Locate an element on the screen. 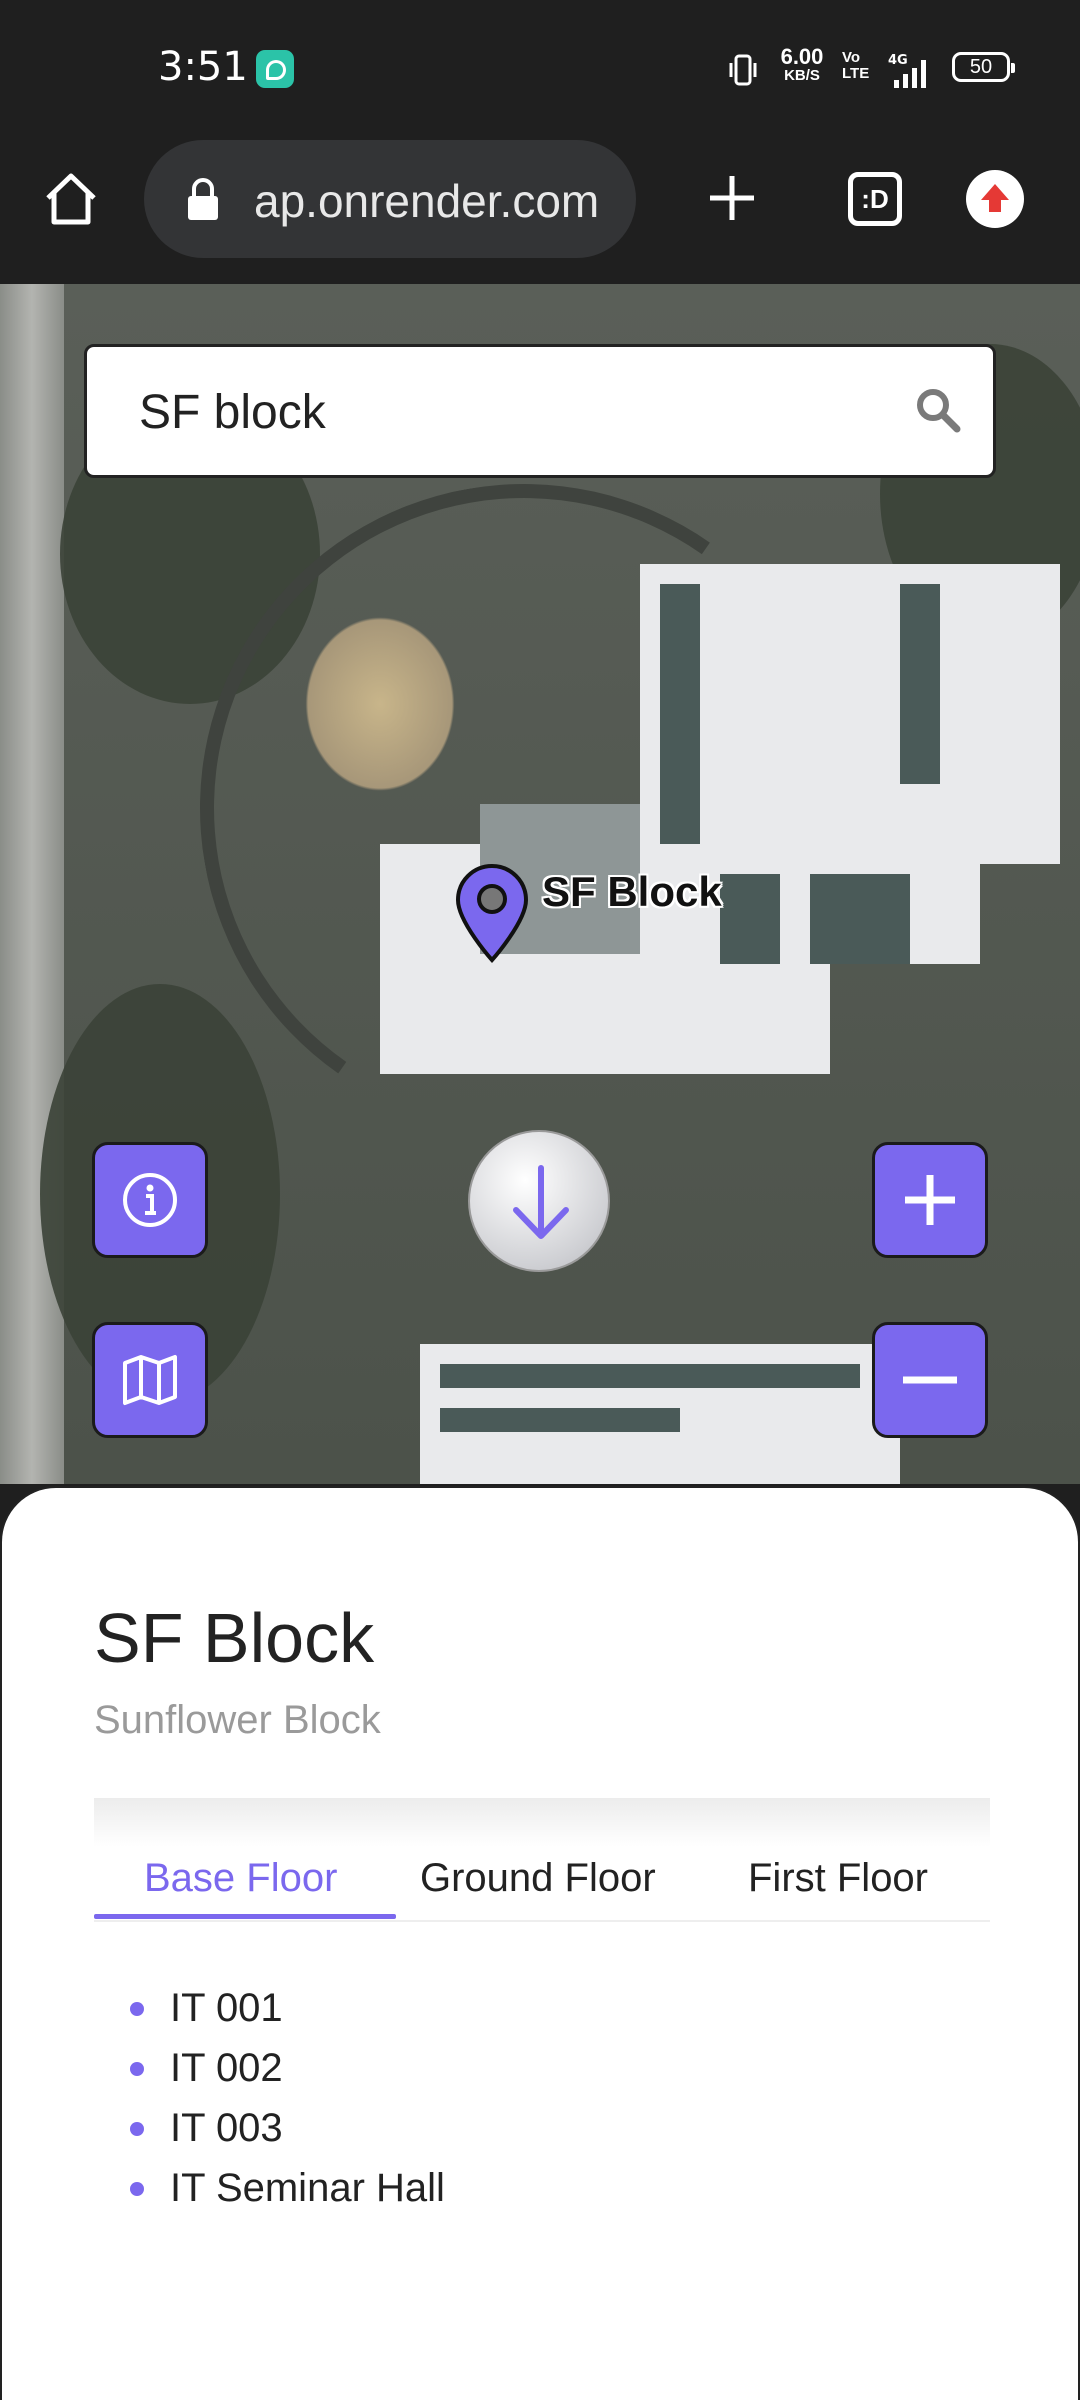  location-title: SF Block is located at coordinates (234, 1638).